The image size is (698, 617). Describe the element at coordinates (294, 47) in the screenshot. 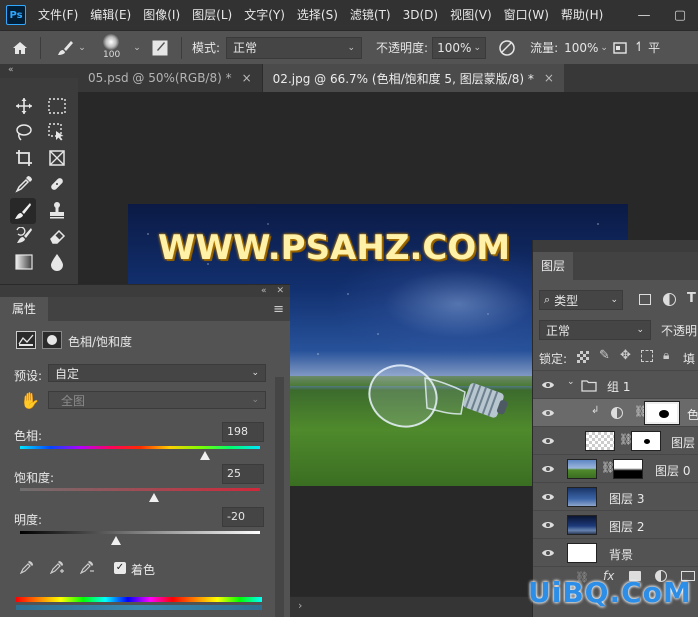

I see `blend-mode-select: 正常 ⌄` at that location.